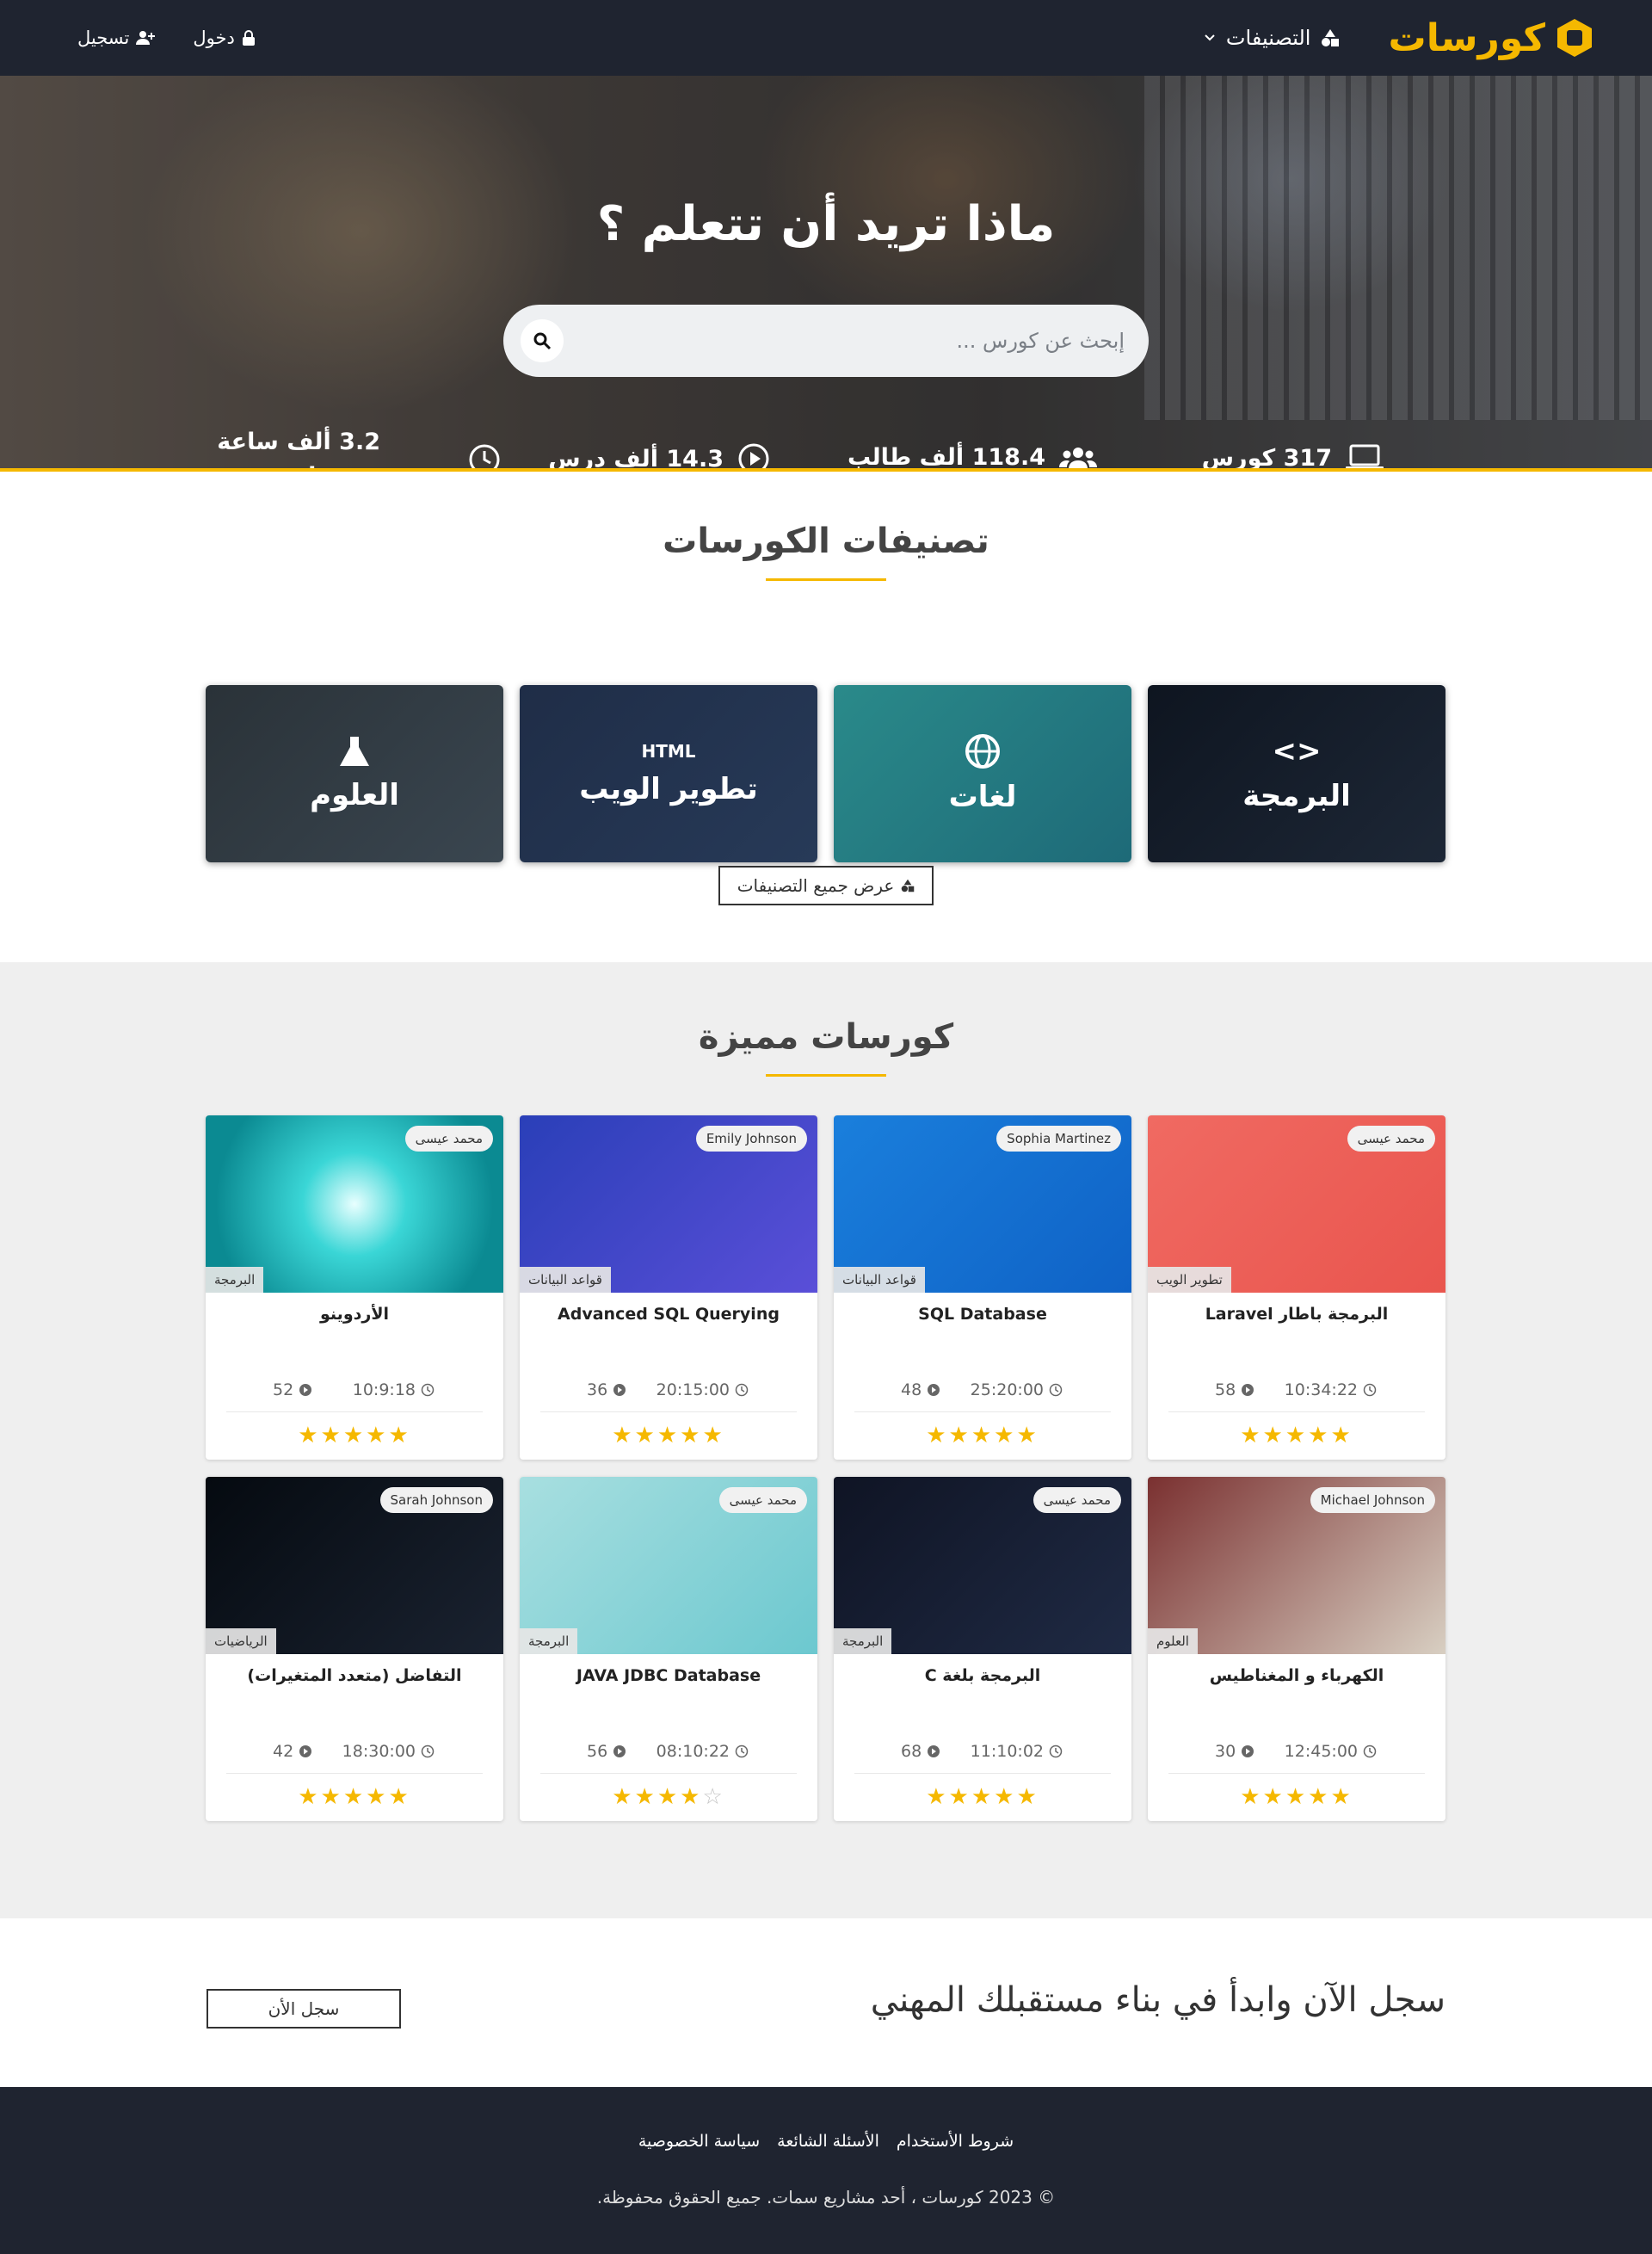 The height and width of the screenshot is (2254, 1652). What do you see at coordinates (1331, 1752) in the screenshot?
I see `course-duration: 12:45:00` at bounding box center [1331, 1752].